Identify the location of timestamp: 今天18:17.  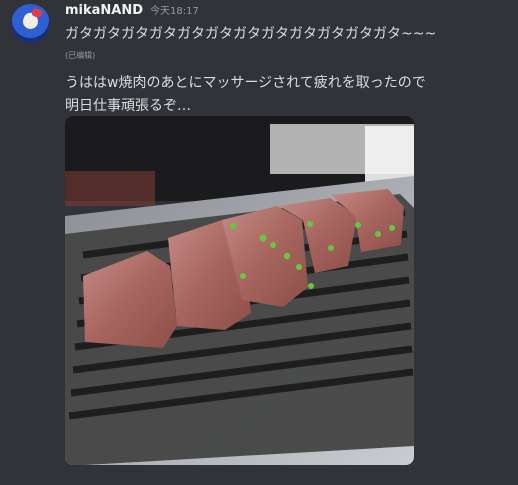
(174, 9).